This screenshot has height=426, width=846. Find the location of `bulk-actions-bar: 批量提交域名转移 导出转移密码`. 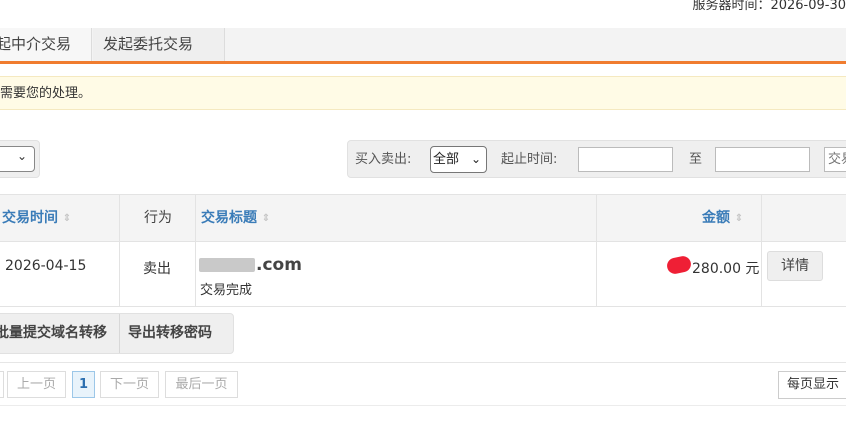

bulk-actions-bar: 批量提交域名转移 导出转移密码 is located at coordinates (117, 333).